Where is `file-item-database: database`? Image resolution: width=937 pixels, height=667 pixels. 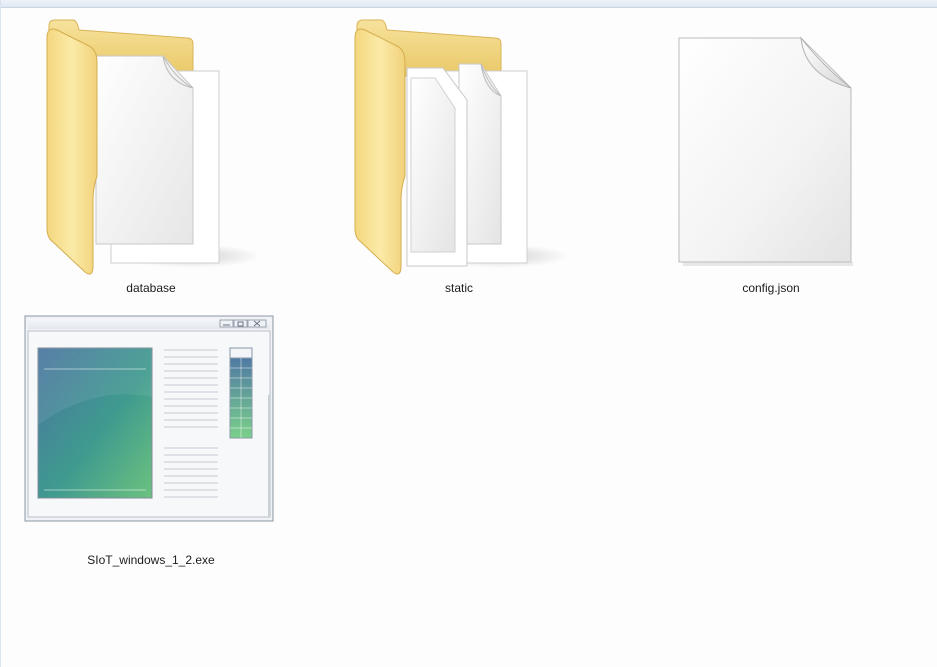
file-item-database: database is located at coordinates (151, 156).